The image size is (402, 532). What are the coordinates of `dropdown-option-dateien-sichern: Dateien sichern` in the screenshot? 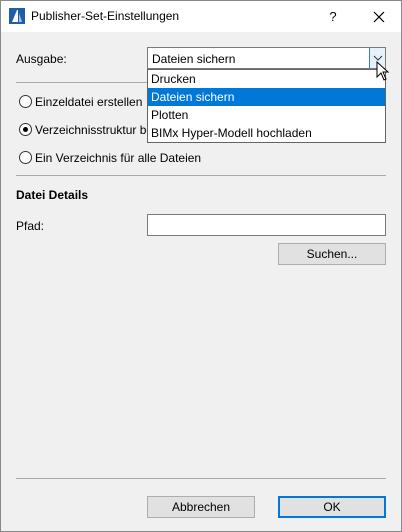 It's located at (266, 97).